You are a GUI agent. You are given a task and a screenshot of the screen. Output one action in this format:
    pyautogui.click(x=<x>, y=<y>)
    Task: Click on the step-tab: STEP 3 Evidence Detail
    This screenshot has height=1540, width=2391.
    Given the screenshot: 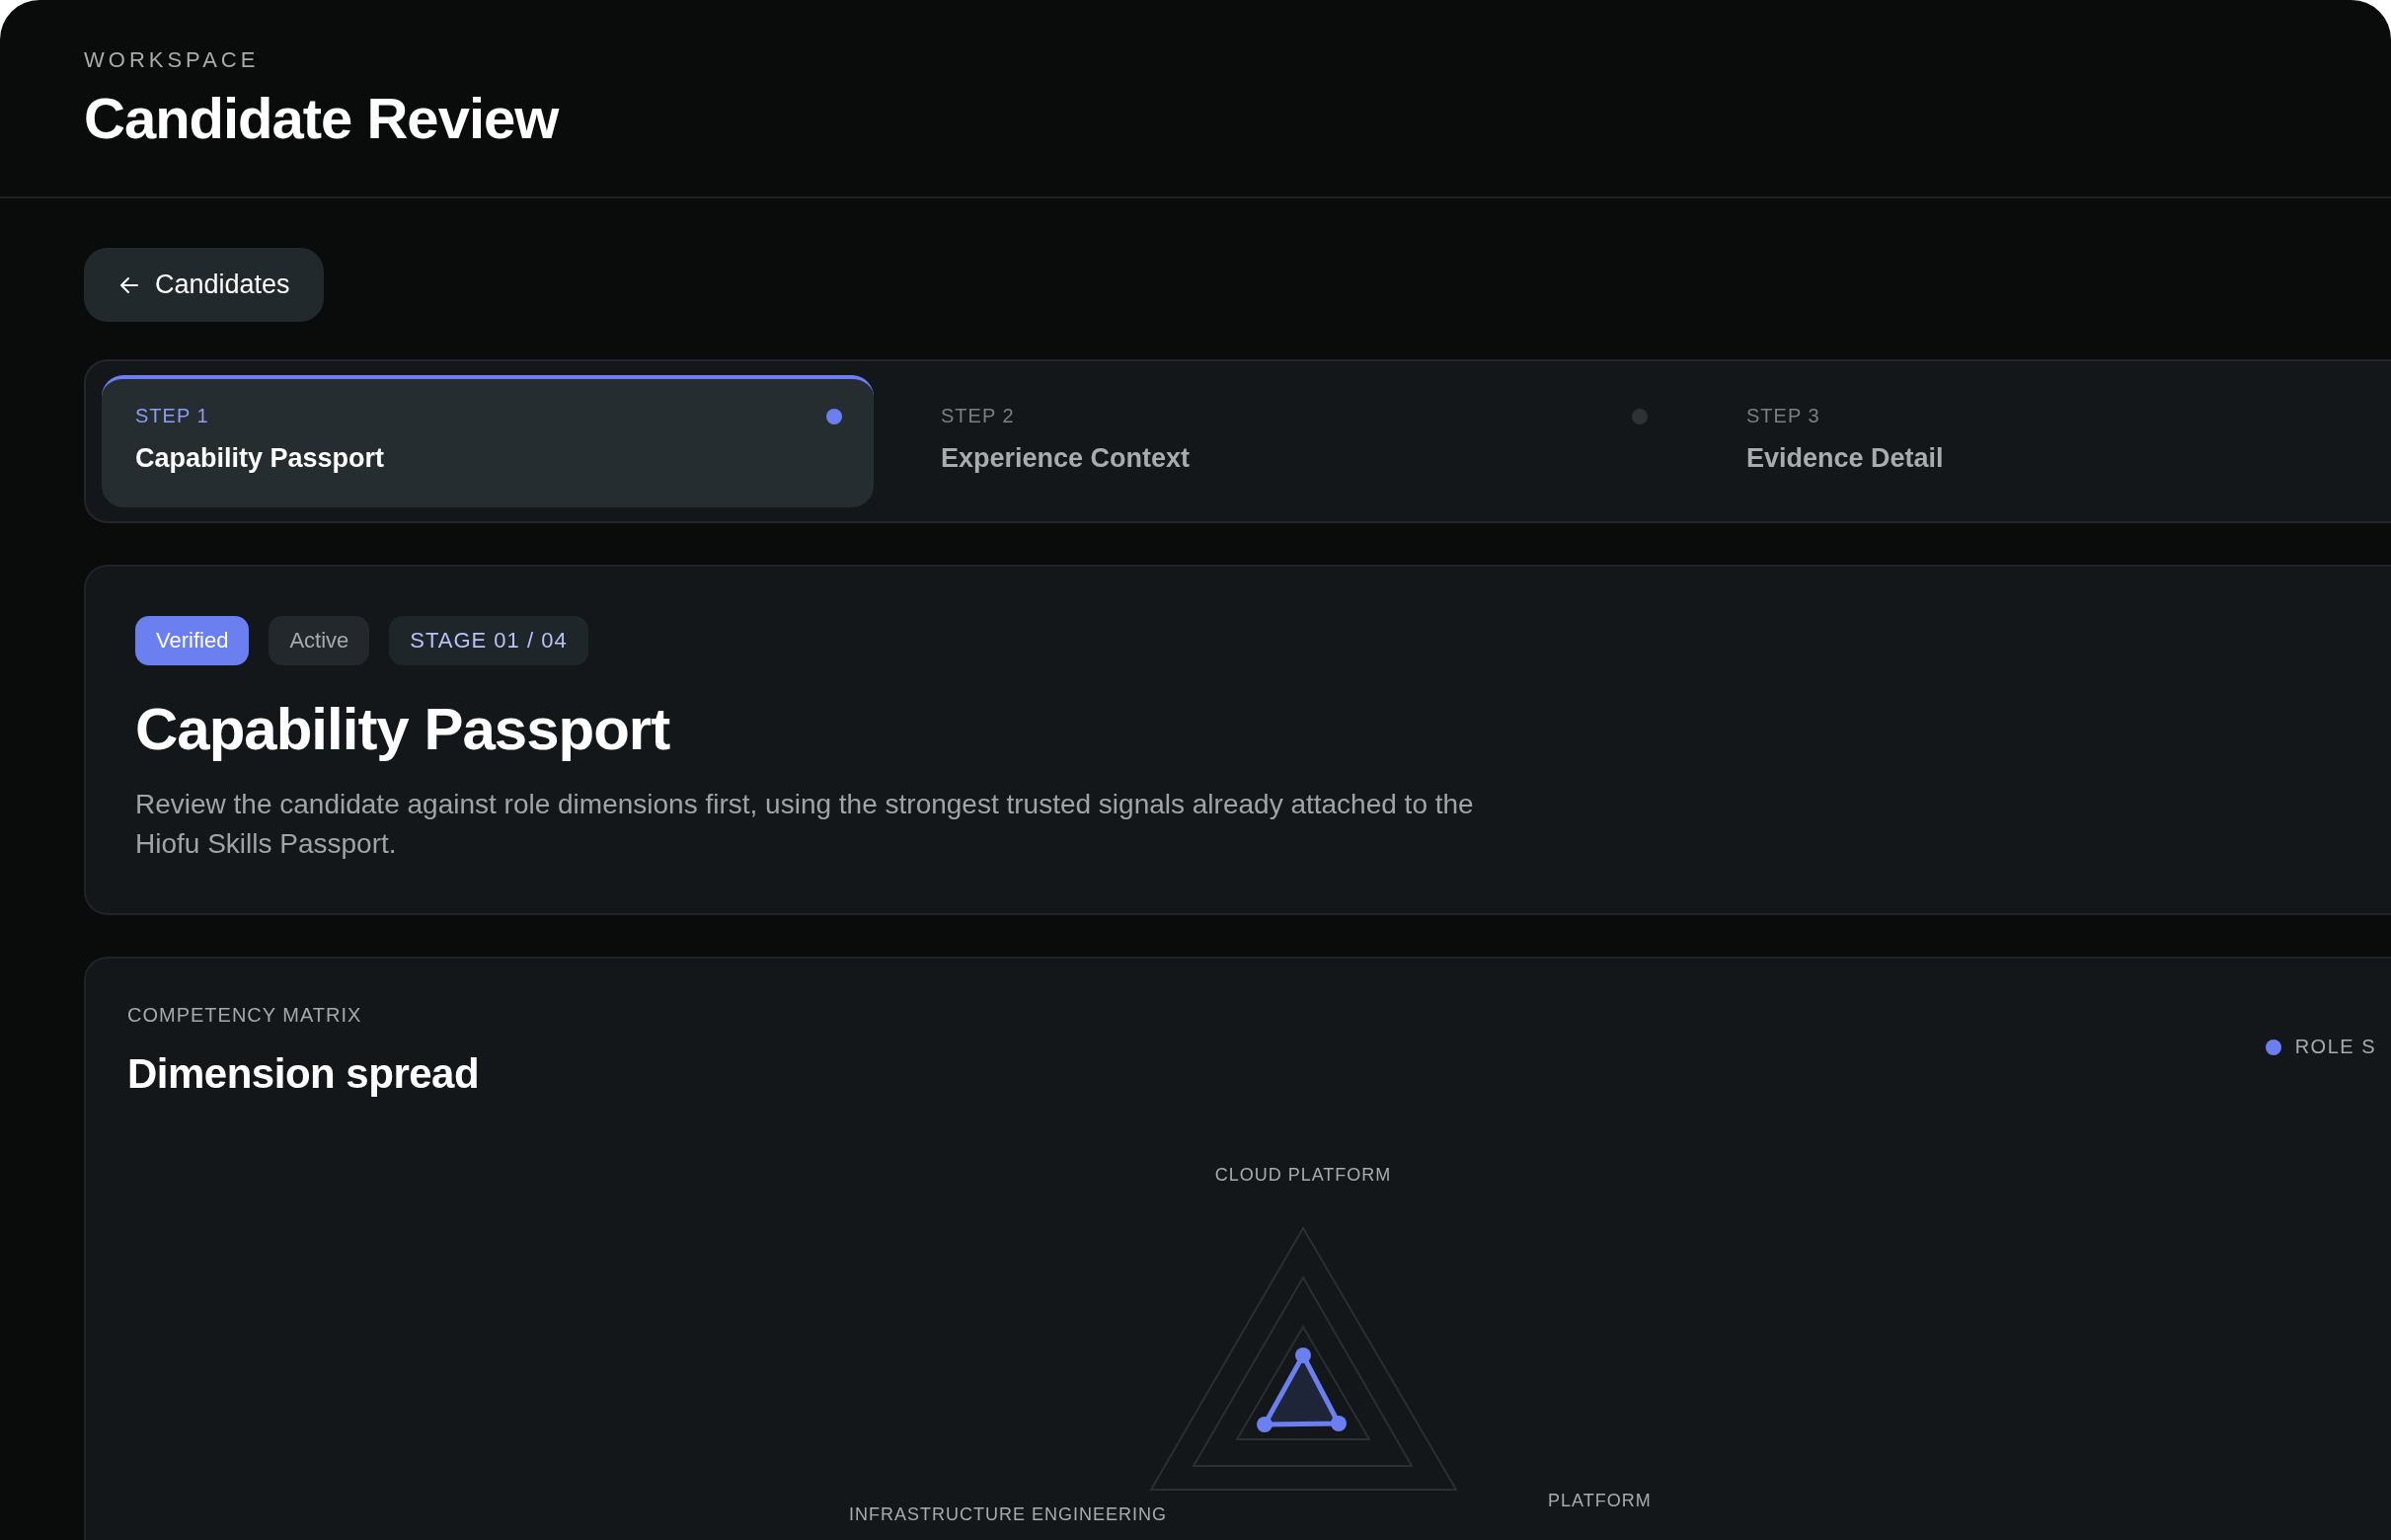 What is the action you would take?
    pyautogui.click(x=2052, y=441)
    